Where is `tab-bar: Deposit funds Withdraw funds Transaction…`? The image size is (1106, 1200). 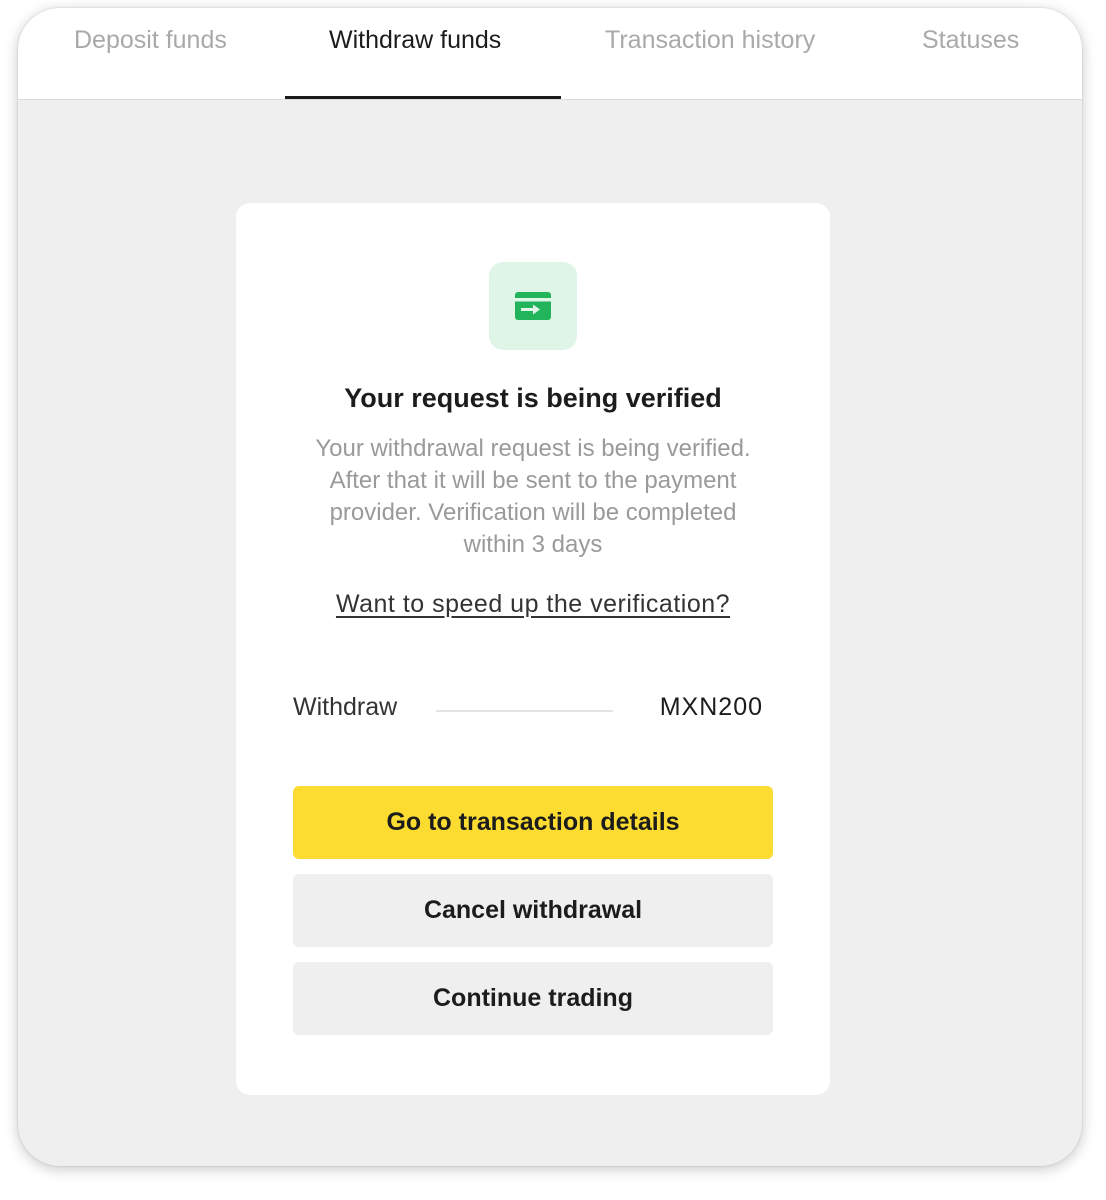
tab-bar: Deposit funds Withdraw funds Transaction… is located at coordinates (550, 54).